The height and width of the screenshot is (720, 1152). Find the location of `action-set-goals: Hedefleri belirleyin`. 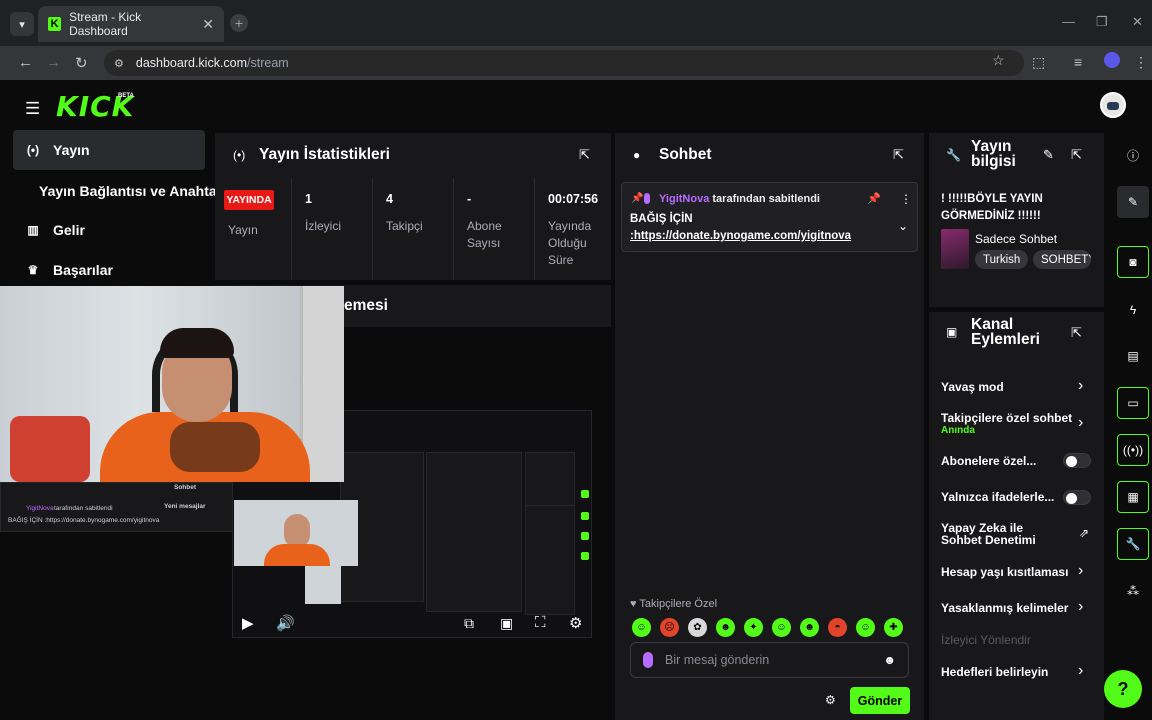

action-set-goals: Hedefleri belirleyin is located at coordinates (994, 672).